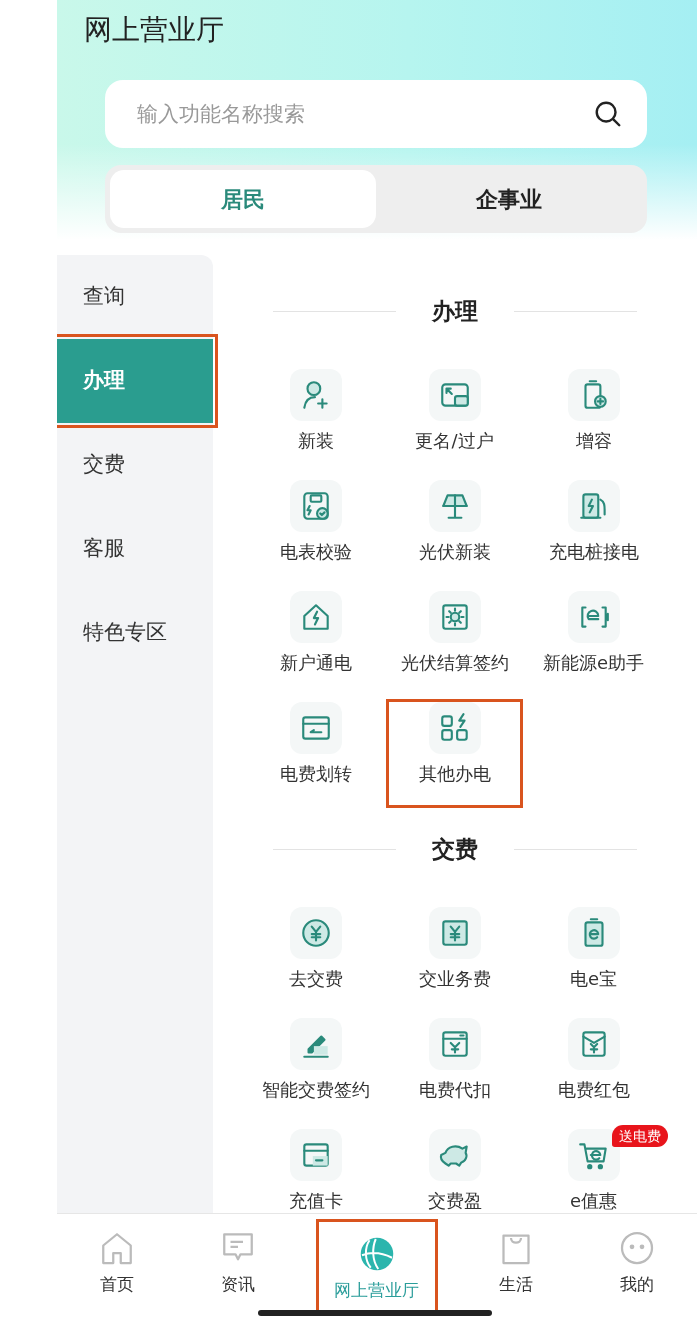 Image resolution: width=700 pixels, height=1334 pixels. I want to click on sidebar-item: 查询, so click(135, 297).